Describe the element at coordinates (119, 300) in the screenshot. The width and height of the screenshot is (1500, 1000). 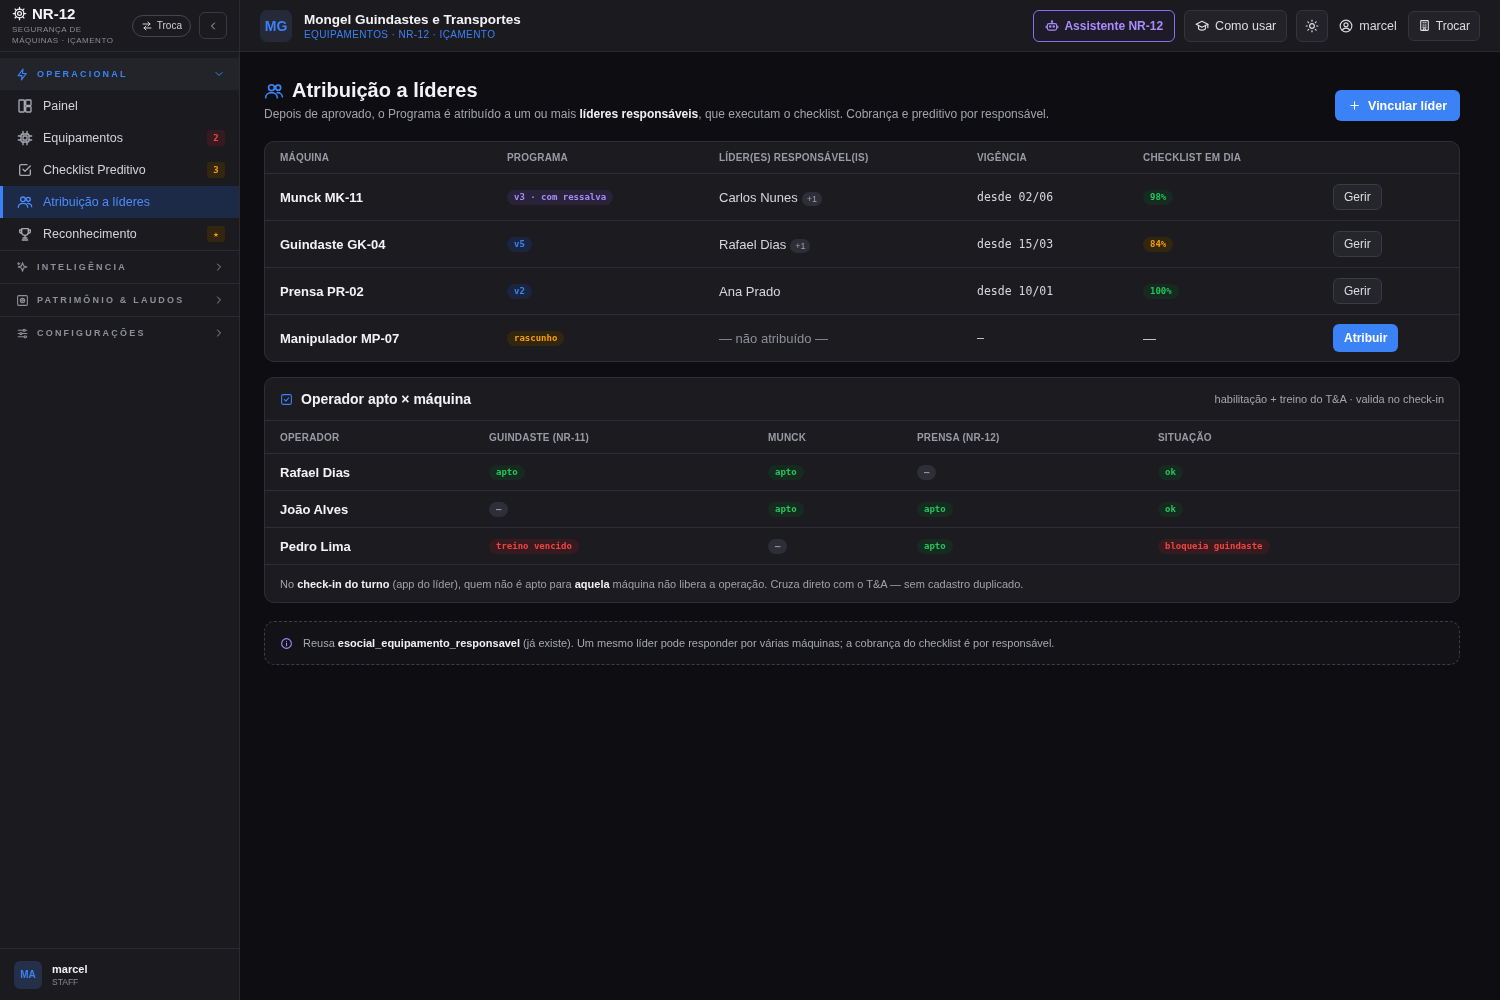
I see `nav-group-header: PATRIMÔNIO & LAUDOS` at that location.